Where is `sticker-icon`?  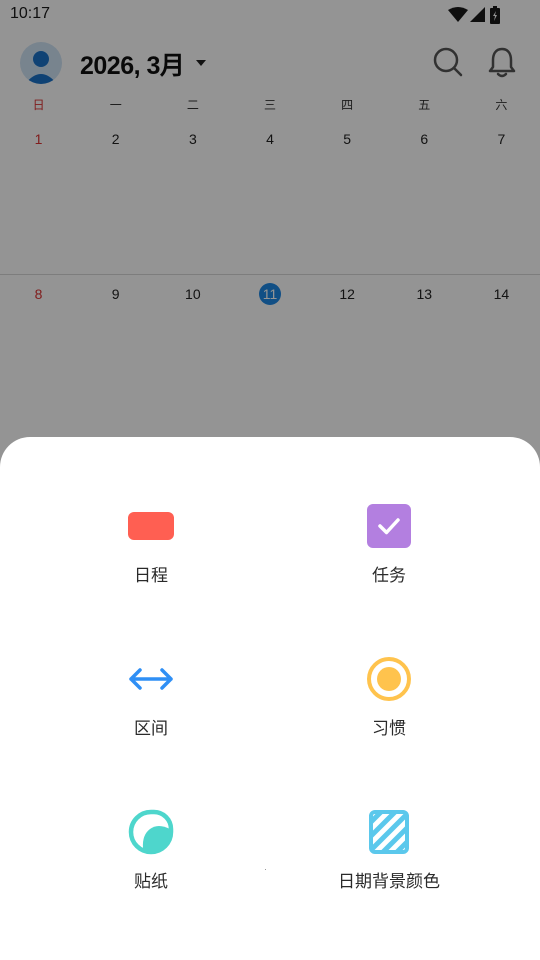
sticker-icon is located at coordinates (151, 832).